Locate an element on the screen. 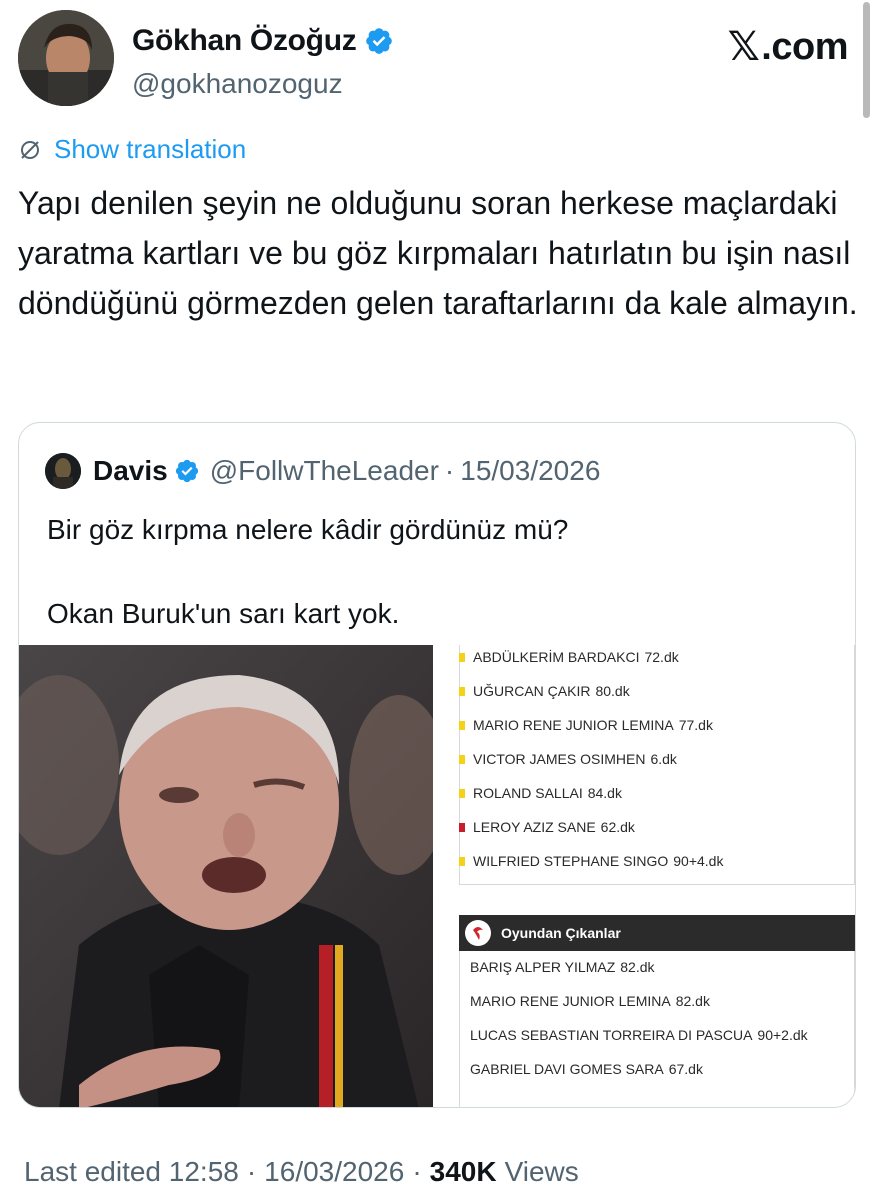 The width and height of the screenshot is (874, 1200). substitution-player: MARIO RENE JUNIOR LEMINA is located at coordinates (570, 1001).